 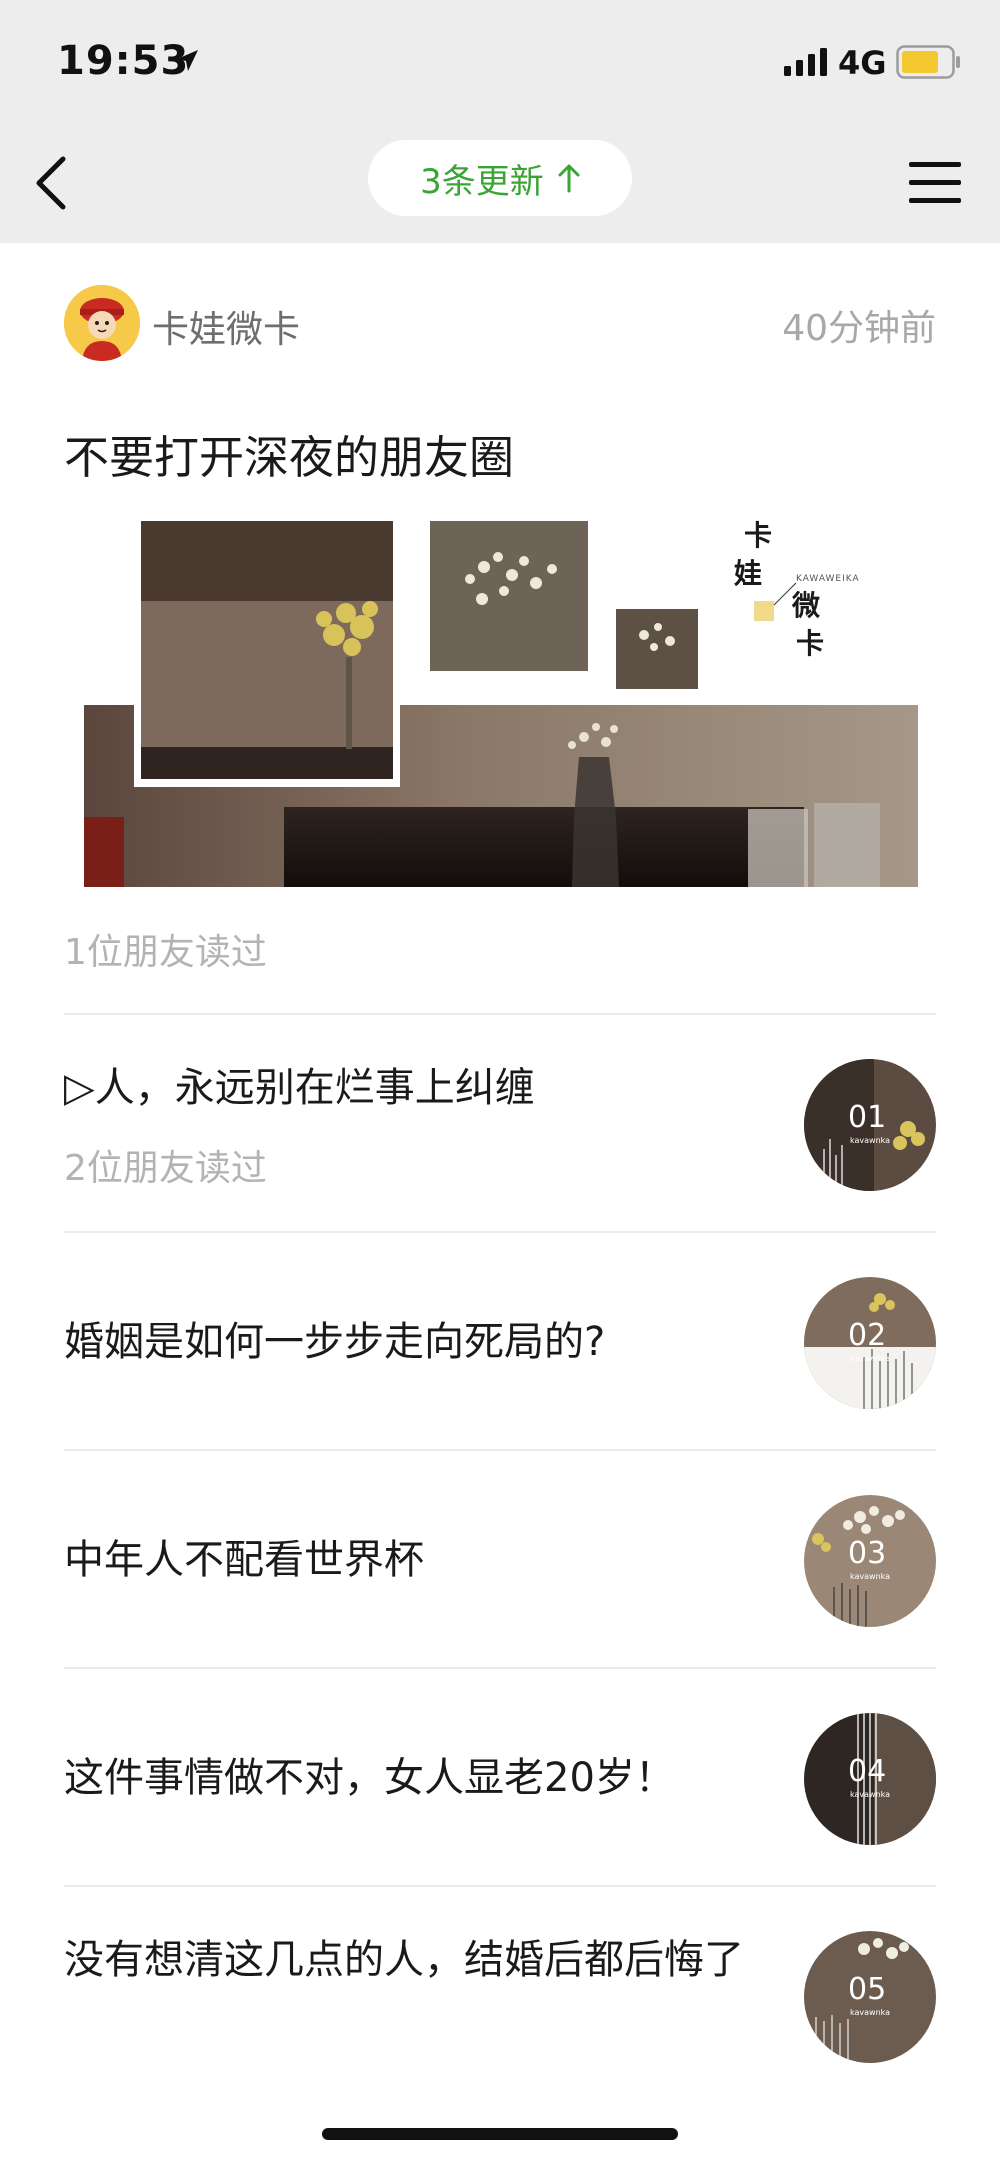 I want to click on article-title: 中年人不配看世界杯, so click(x=414, y=1560).